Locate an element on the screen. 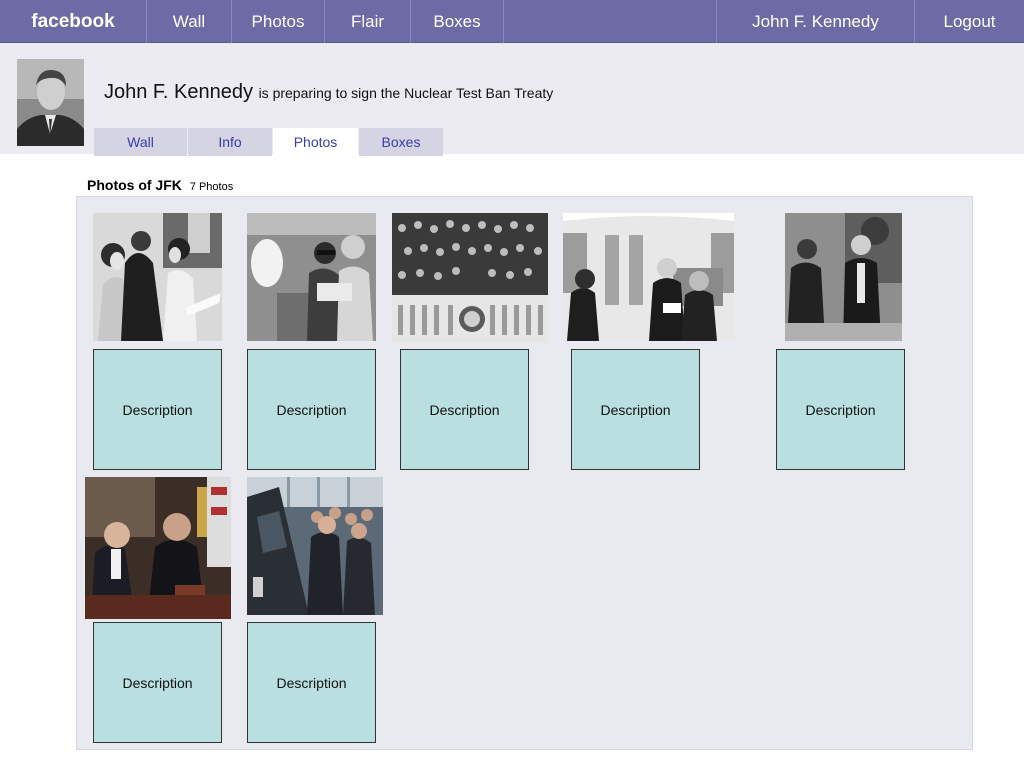 The image size is (1024, 768). facebook-logo: facebook is located at coordinates (73, 21).